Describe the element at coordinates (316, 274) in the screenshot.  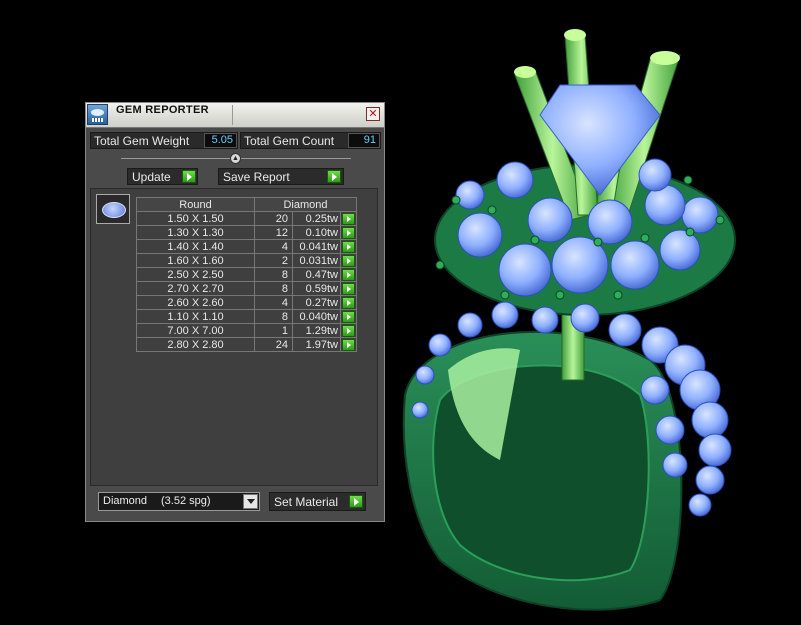
I see `gem-weight: 0.47tw` at that location.